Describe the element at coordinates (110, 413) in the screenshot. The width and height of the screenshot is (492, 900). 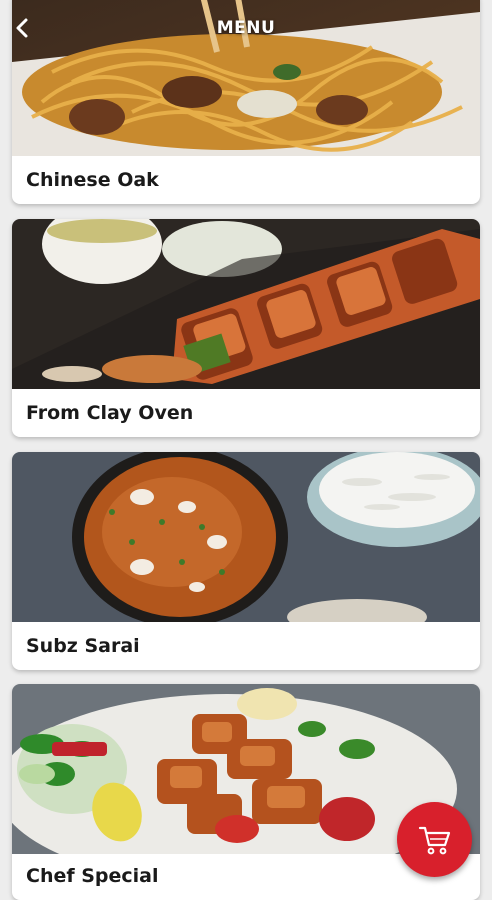
I see `category-label: From Clay Oven` at that location.